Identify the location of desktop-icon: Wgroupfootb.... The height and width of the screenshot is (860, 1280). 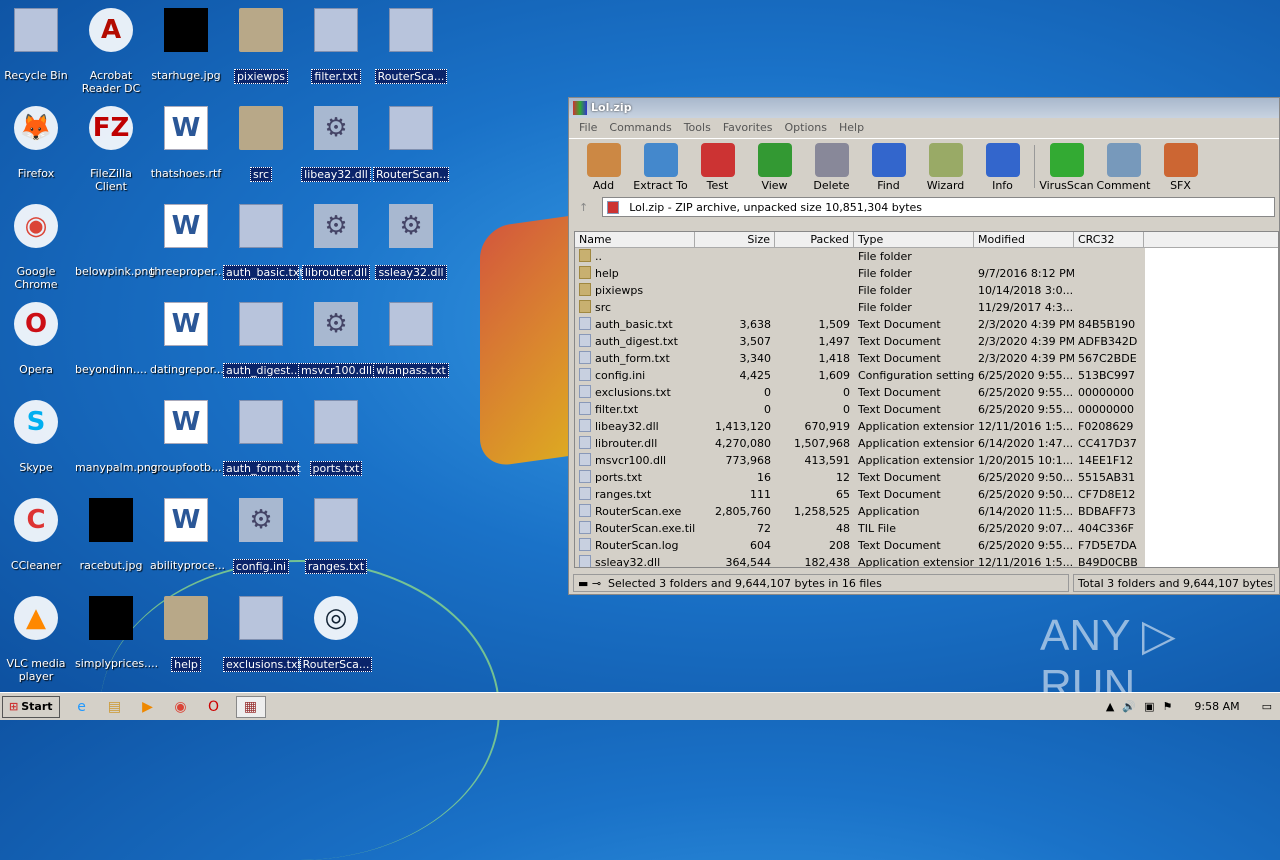
(186, 437).